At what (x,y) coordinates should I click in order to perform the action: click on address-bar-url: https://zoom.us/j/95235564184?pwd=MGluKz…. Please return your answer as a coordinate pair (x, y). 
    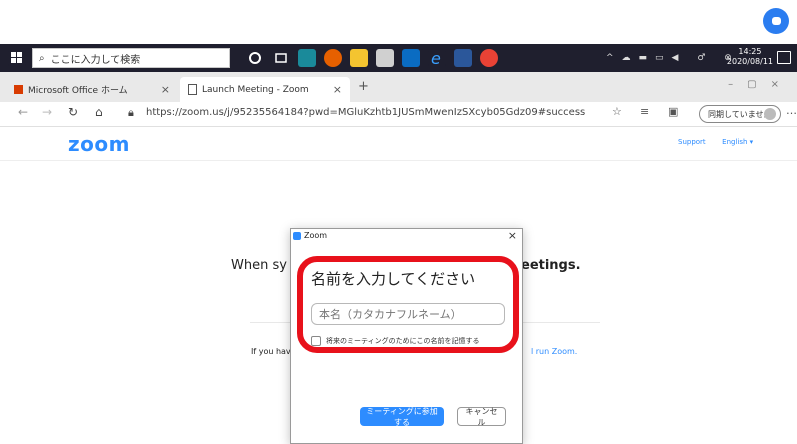
    Looking at the image, I should click on (365, 112).